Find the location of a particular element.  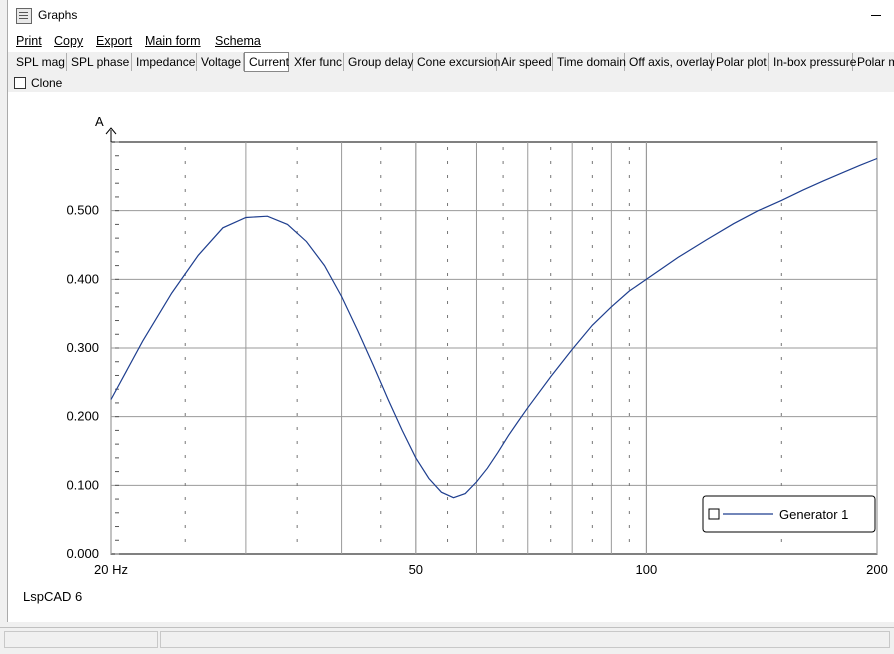

tab-spl-phase: SPL phase is located at coordinates (99, 62).